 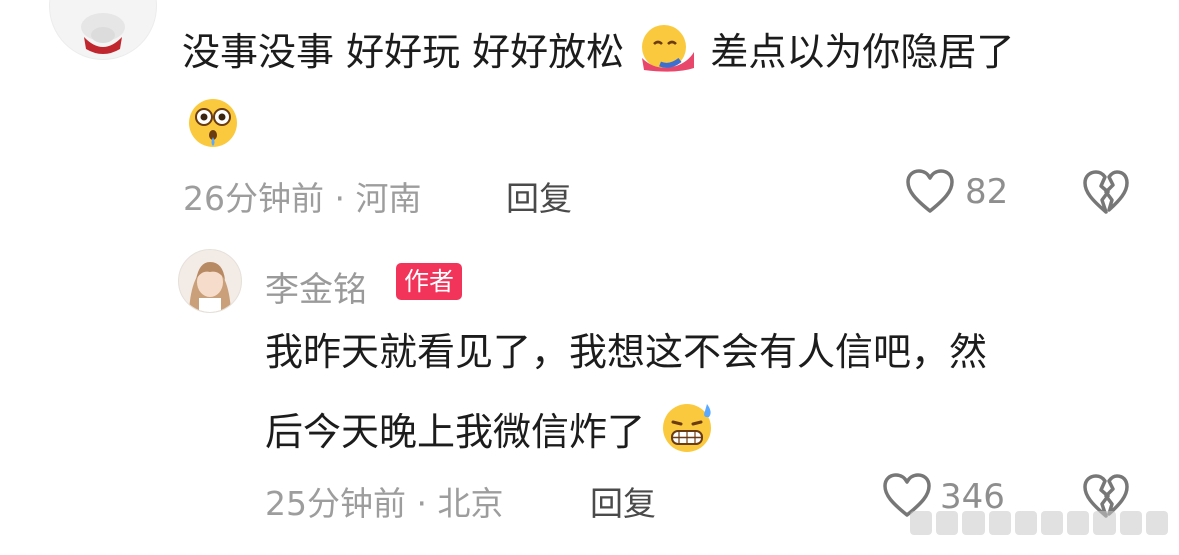 What do you see at coordinates (667, 52) in the screenshot?
I see `hugging-face-icon` at bounding box center [667, 52].